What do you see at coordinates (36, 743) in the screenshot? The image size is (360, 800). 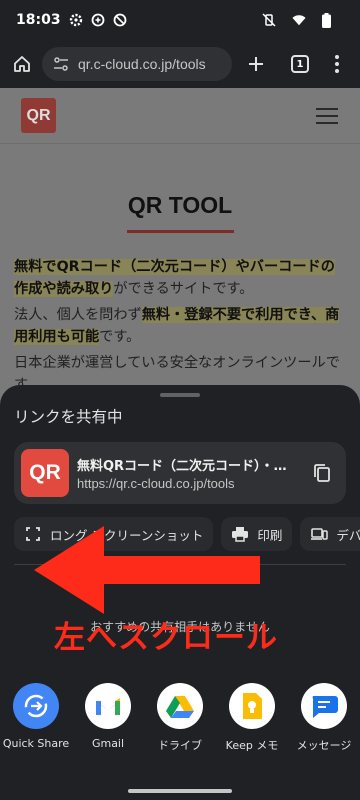 I see `app-label: Quick Share` at bounding box center [36, 743].